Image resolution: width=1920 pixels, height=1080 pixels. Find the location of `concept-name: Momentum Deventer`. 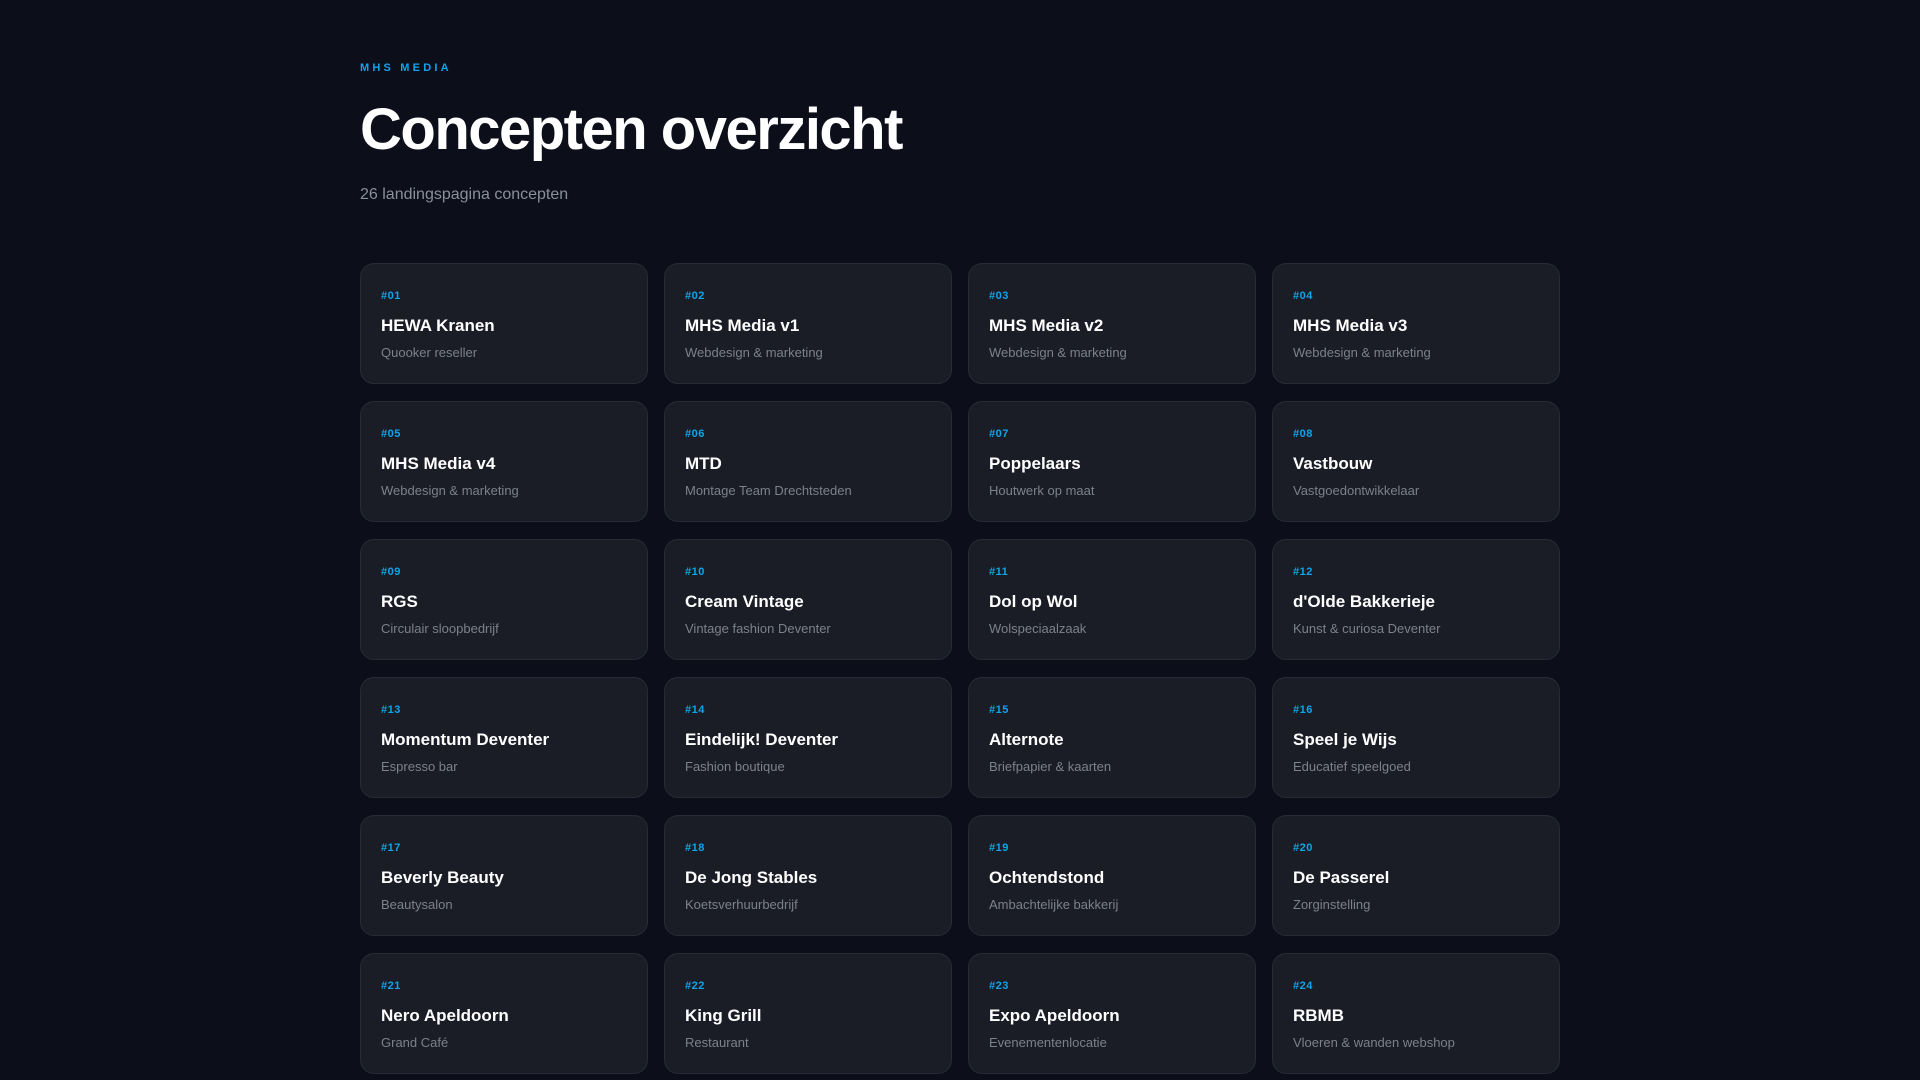

concept-name: Momentum Deventer is located at coordinates (465, 739).